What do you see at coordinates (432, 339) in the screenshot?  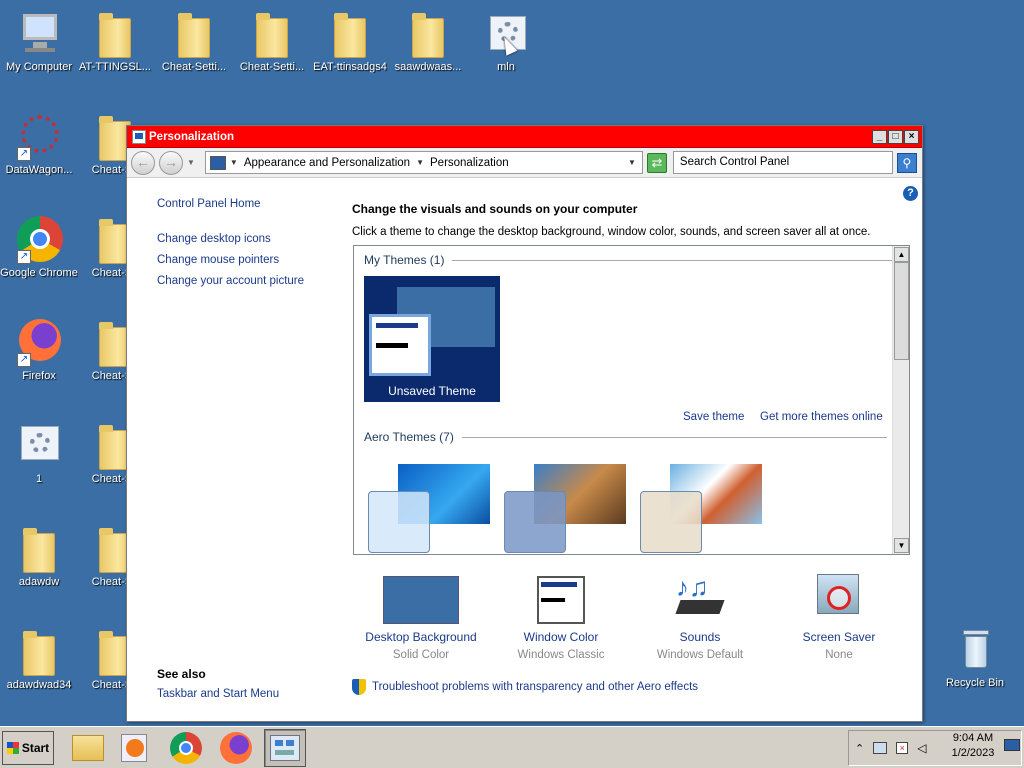 I see `unsaved-theme-tile: Unsaved Theme` at bounding box center [432, 339].